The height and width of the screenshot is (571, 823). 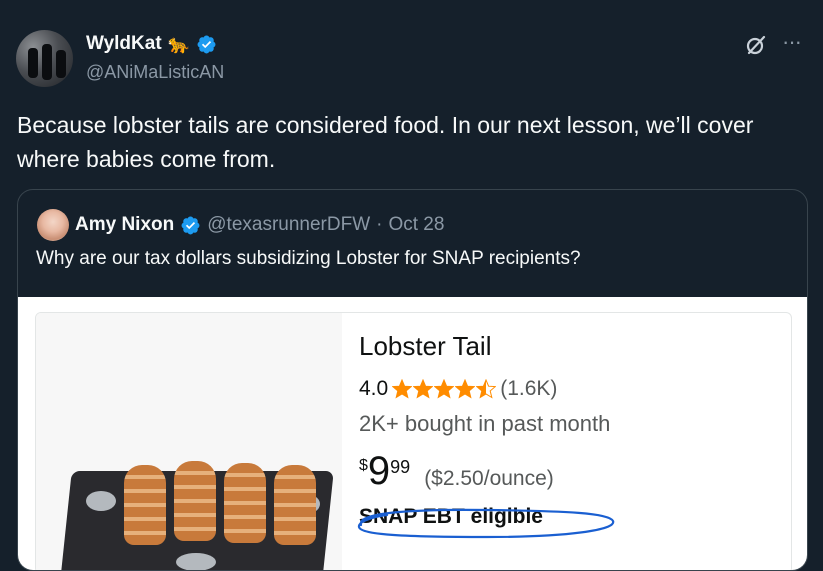 What do you see at coordinates (179, 44) in the screenshot?
I see `leopard-emoji: 🐆` at bounding box center [179, 44].